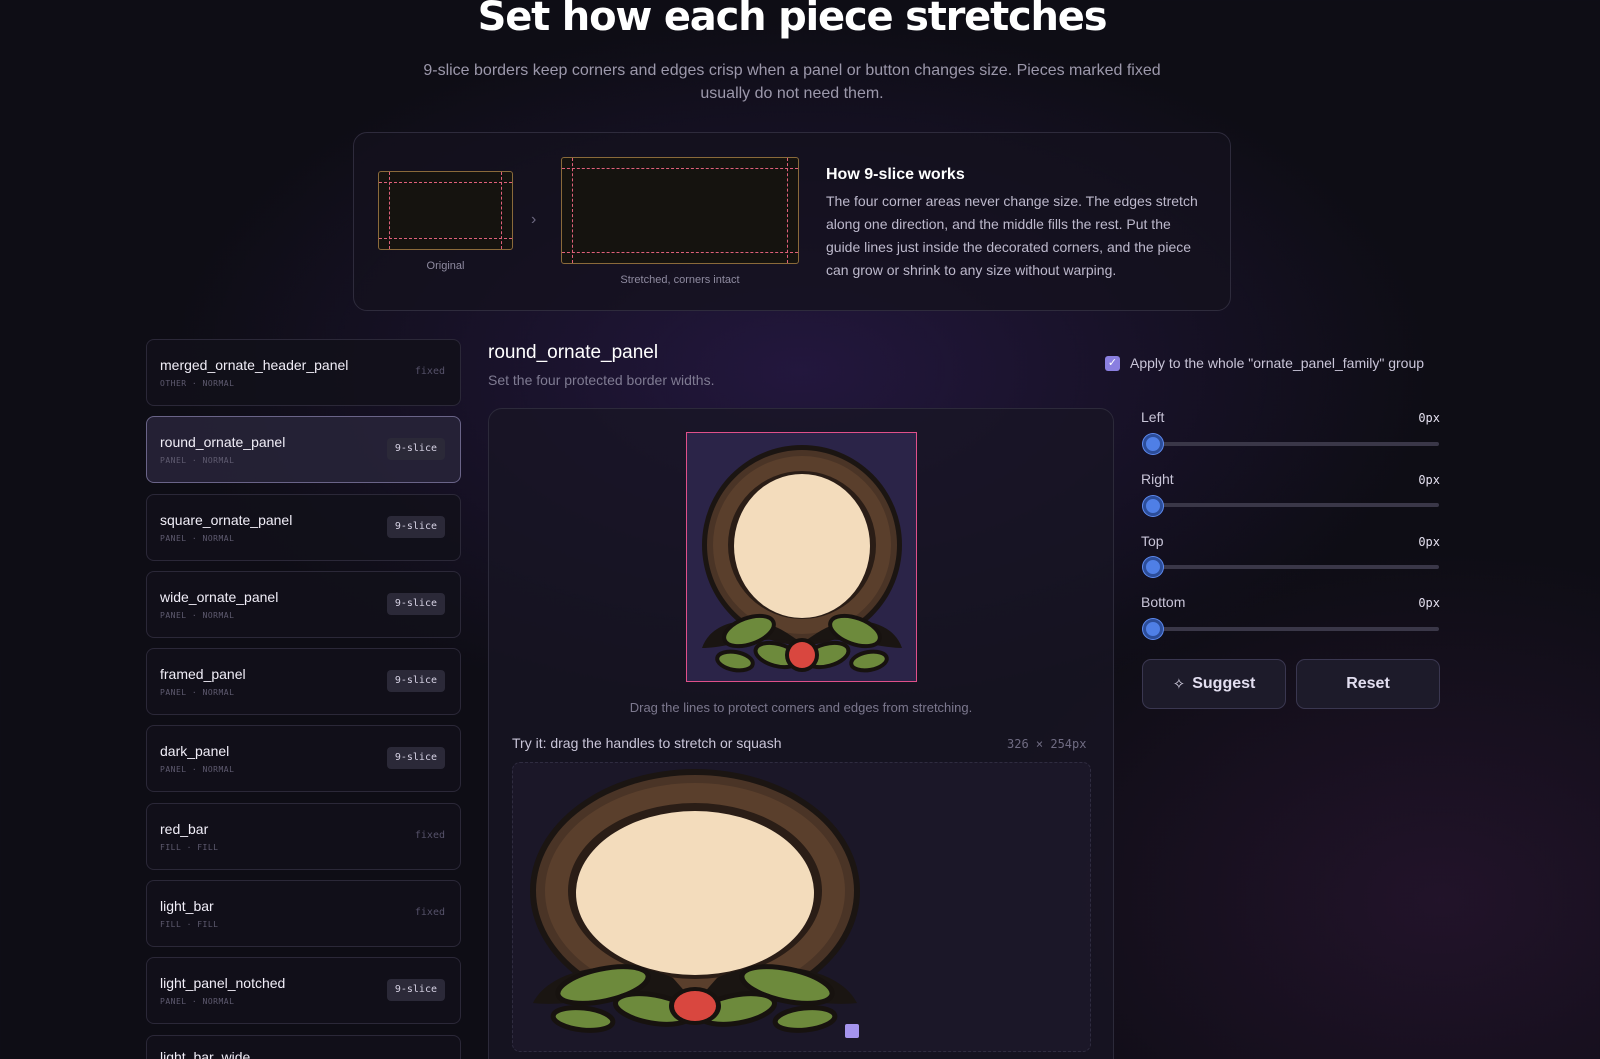 This screenshot has width=1600, height=1059. Describe the element at coordinates (1429, 603) in the screenshot. I see `slider-bottom-value: 0px` at that location.